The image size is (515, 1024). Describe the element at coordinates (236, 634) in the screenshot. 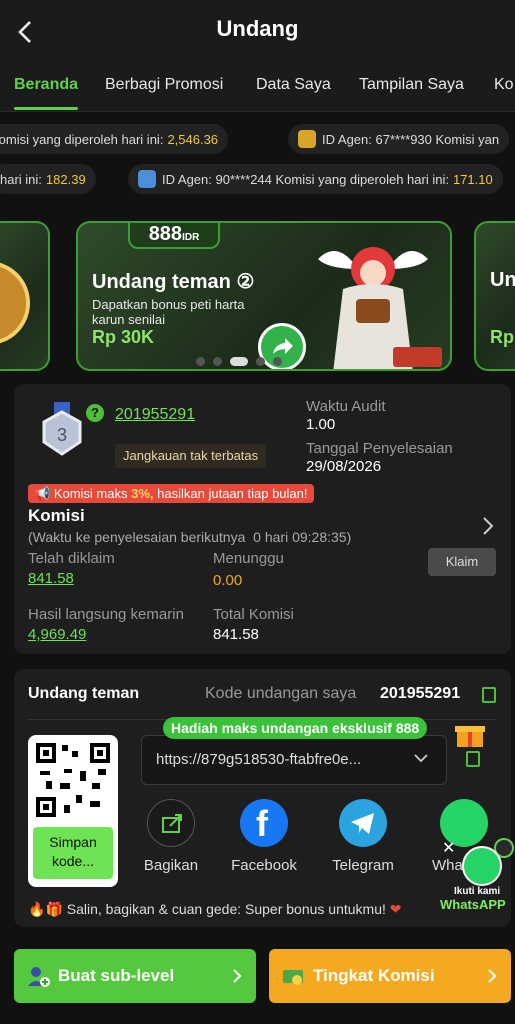

I see `total-commission-value: 841.58` at that location.